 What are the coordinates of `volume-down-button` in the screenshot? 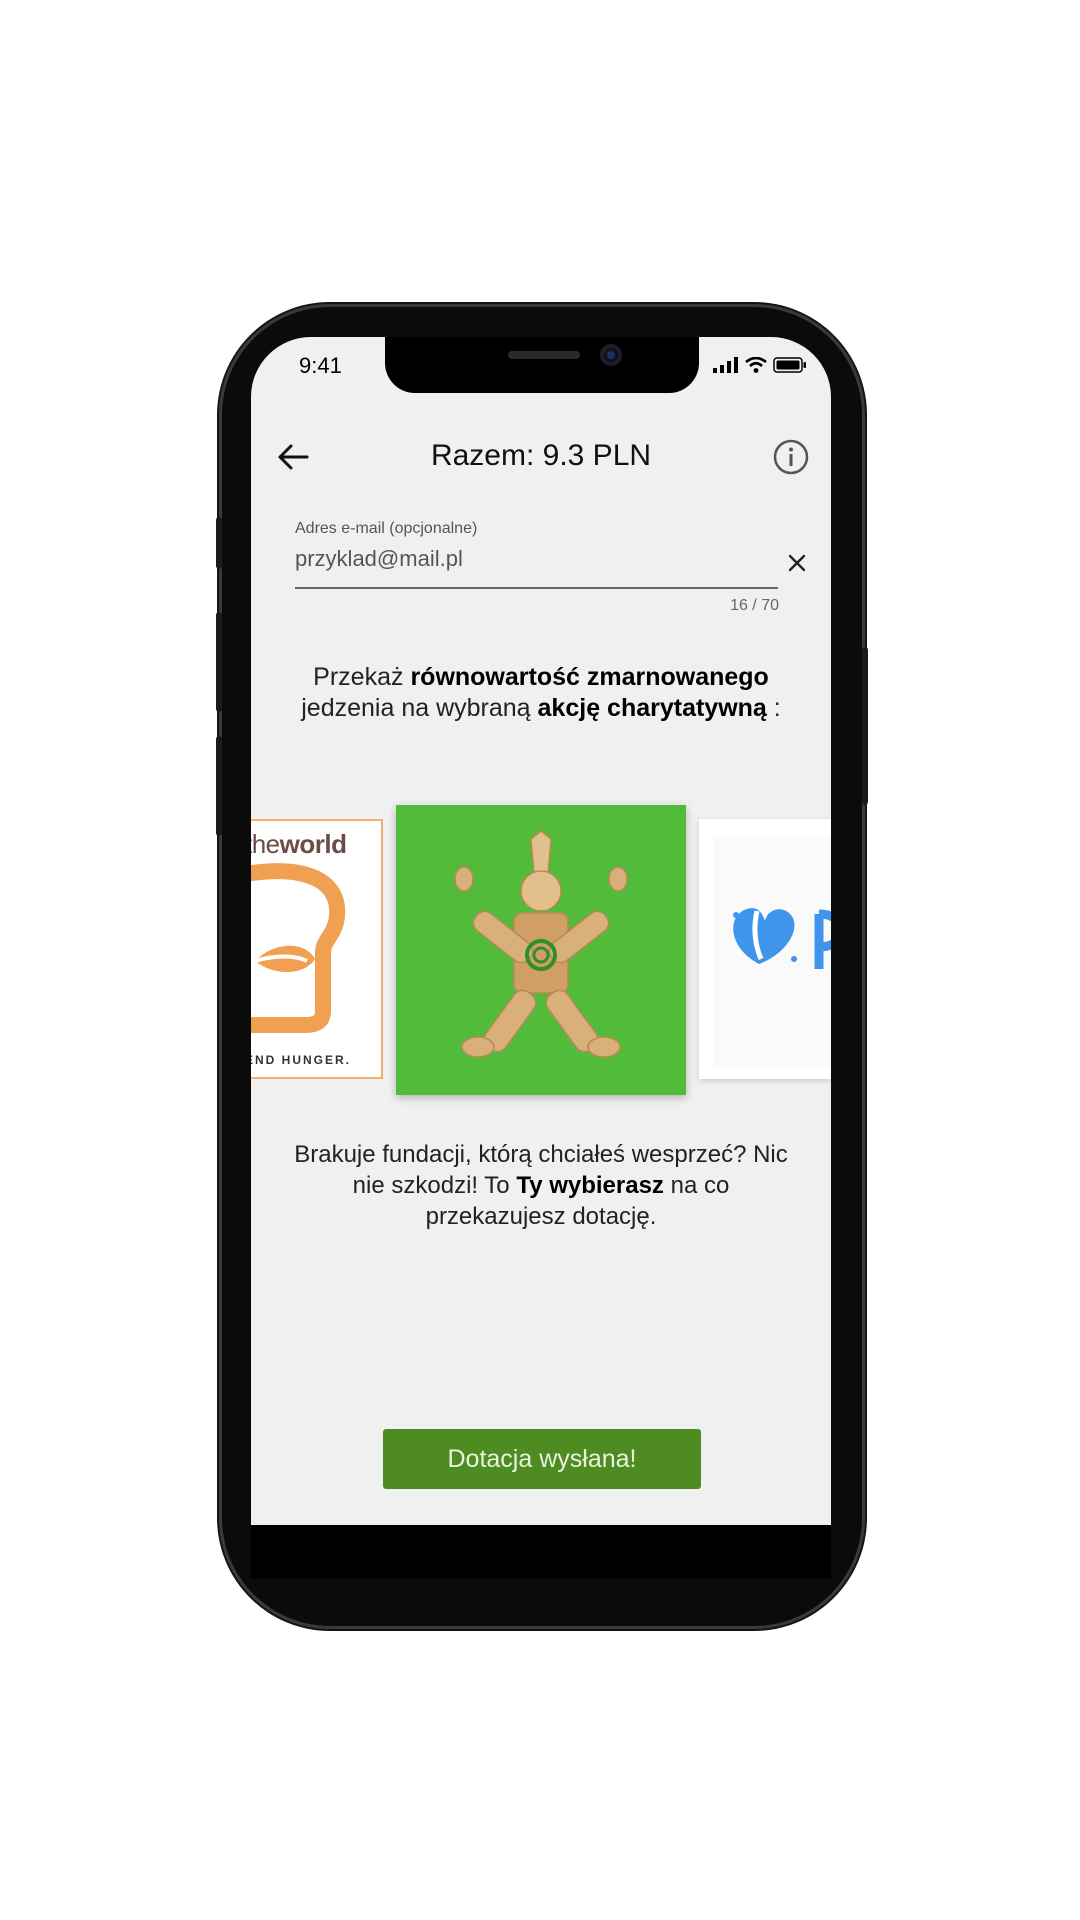 It's located at (219, 786).